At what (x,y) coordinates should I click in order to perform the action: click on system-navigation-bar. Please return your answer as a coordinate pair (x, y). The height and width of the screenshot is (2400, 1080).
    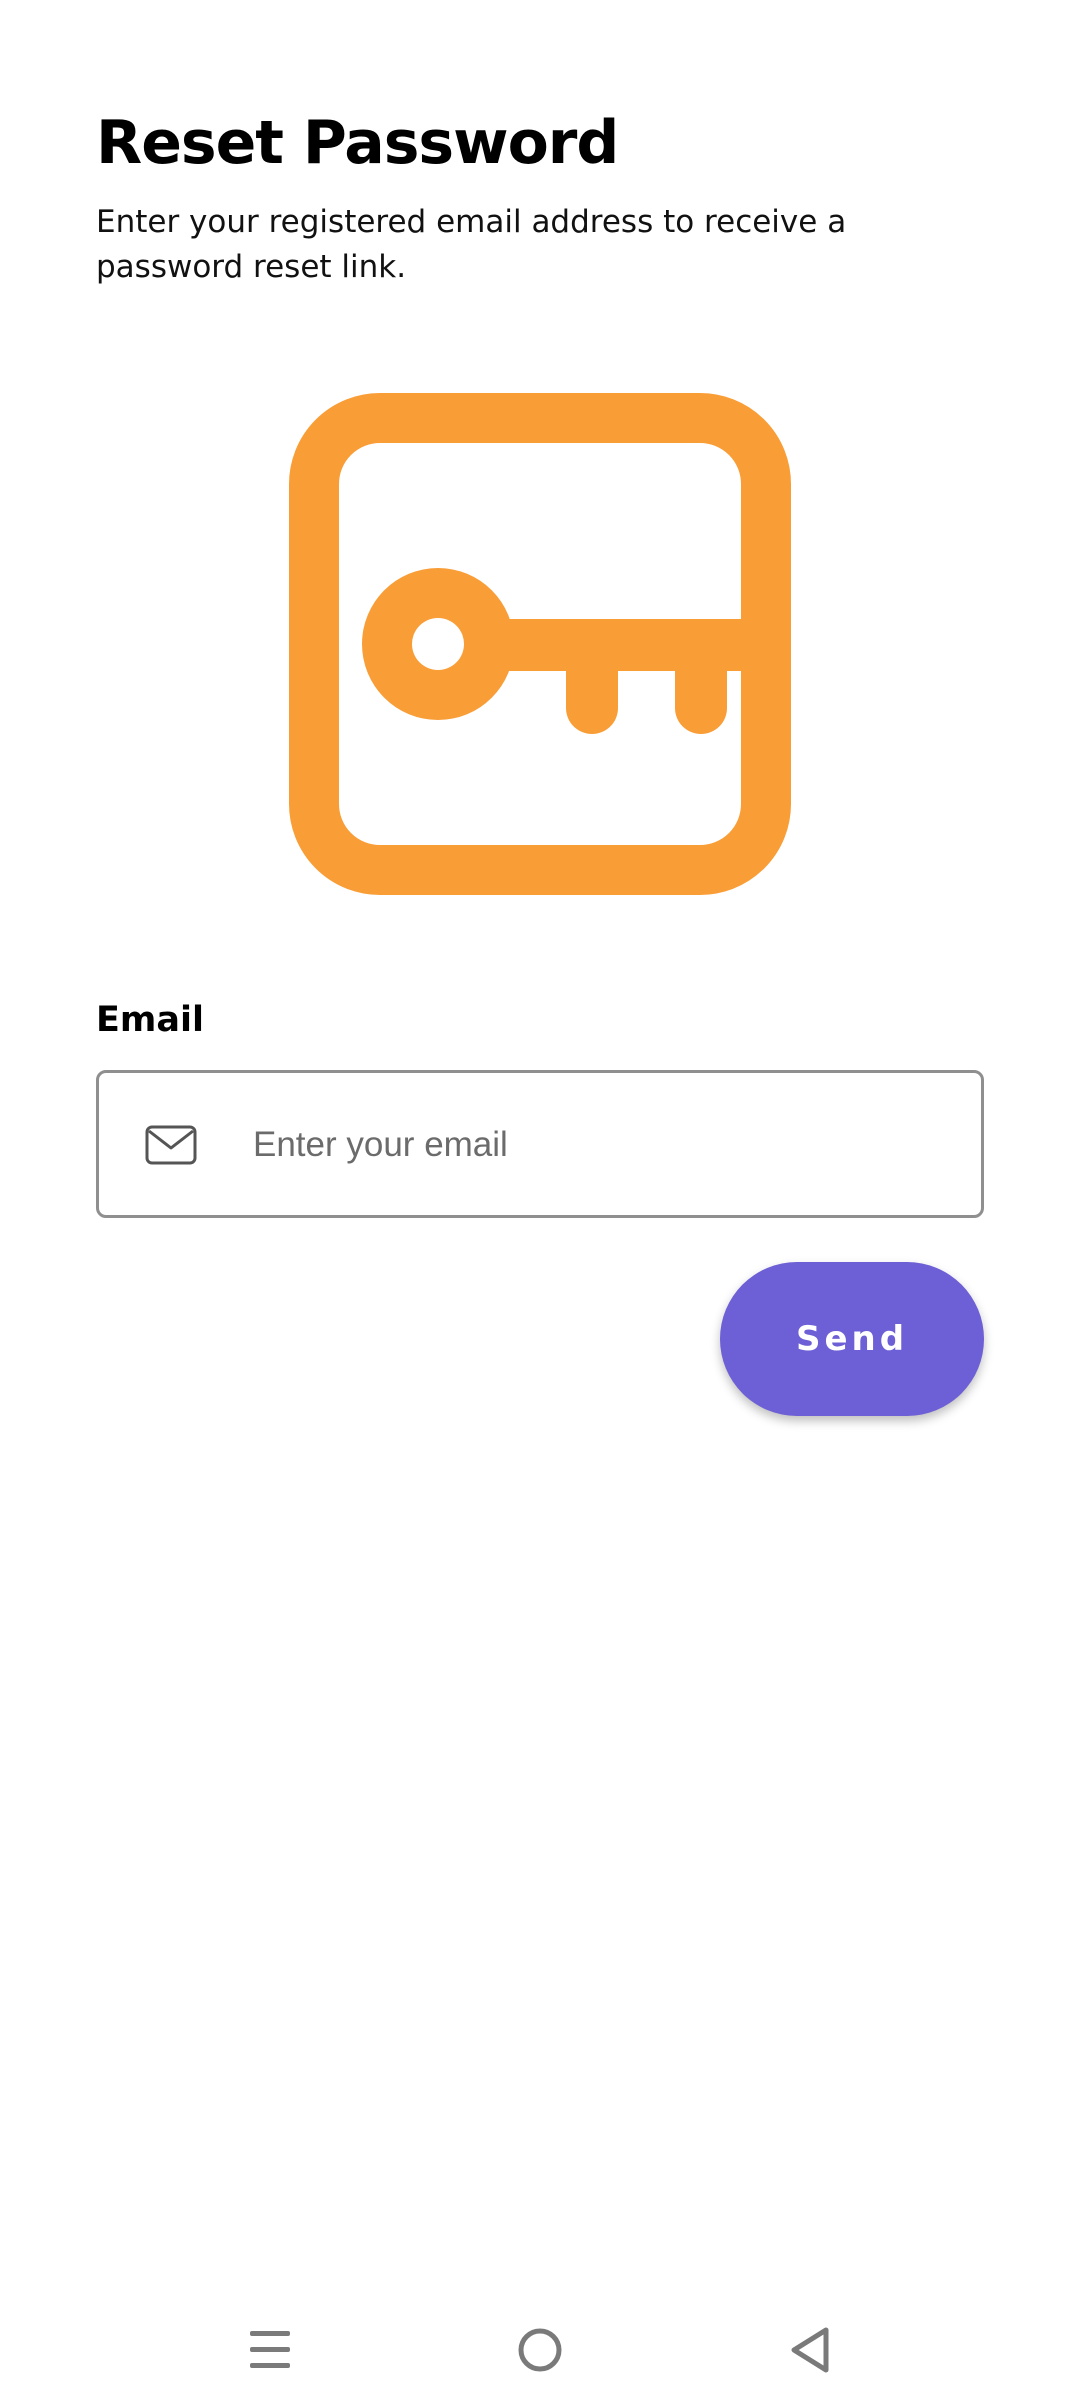
    Looking at the image, I should click on (540, 2345).